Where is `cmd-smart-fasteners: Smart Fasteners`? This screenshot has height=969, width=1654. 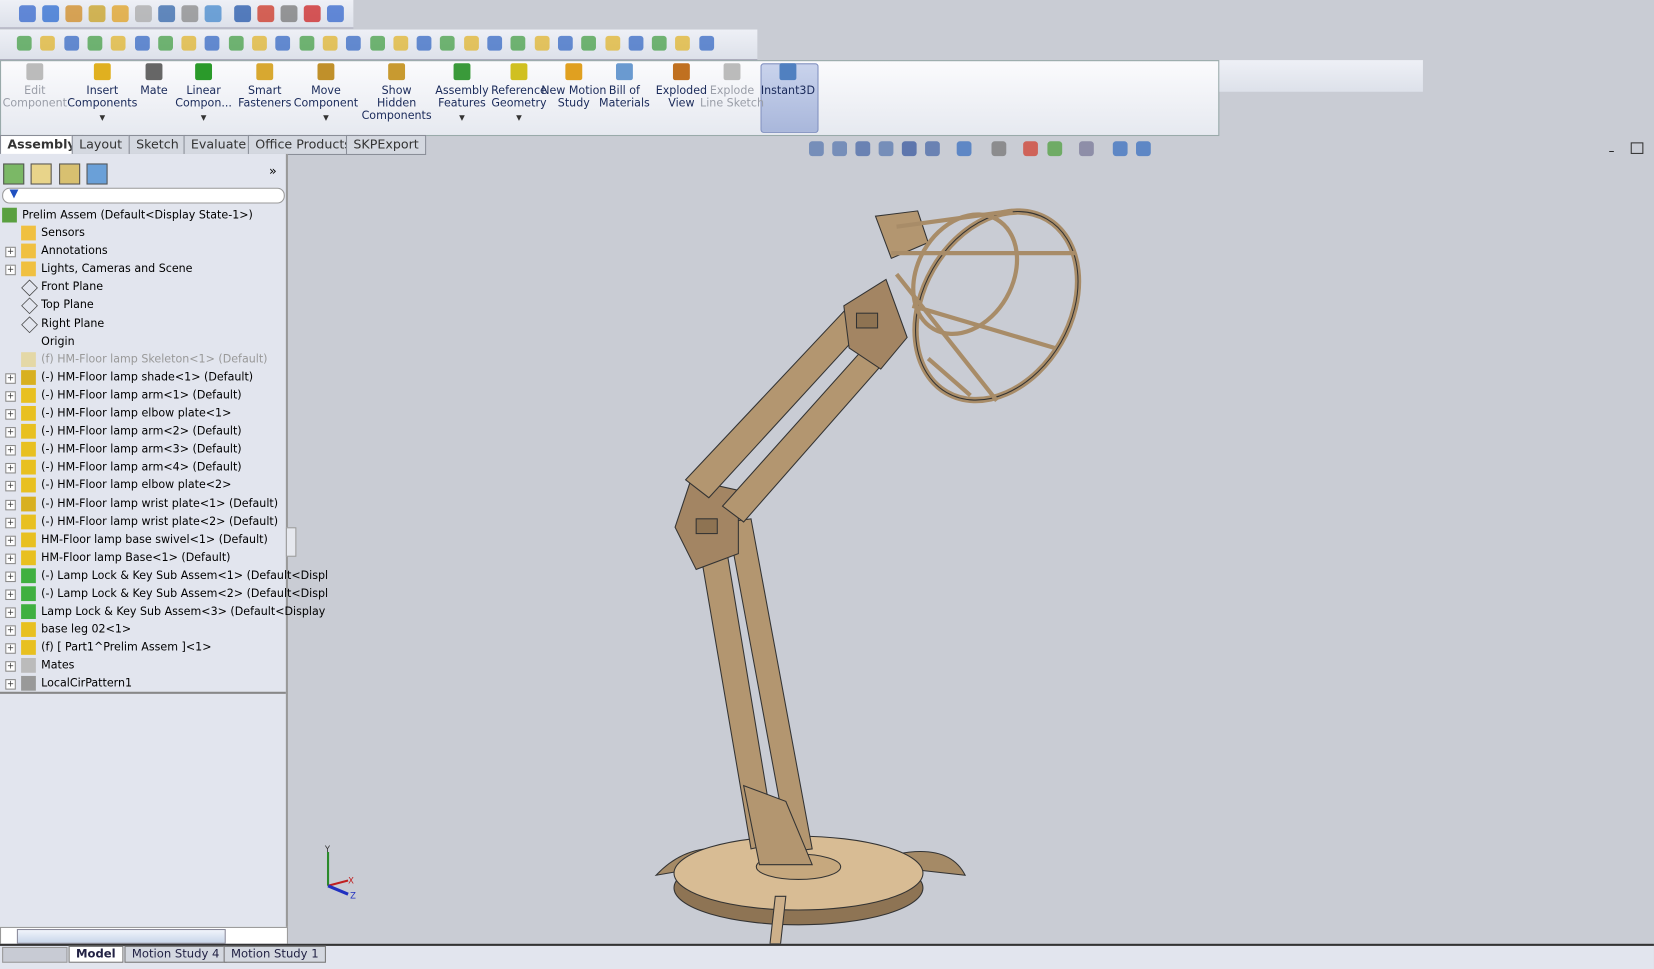
cmd-smart-fasteners: Smart Fasteners is located at coordinates (265, 96).